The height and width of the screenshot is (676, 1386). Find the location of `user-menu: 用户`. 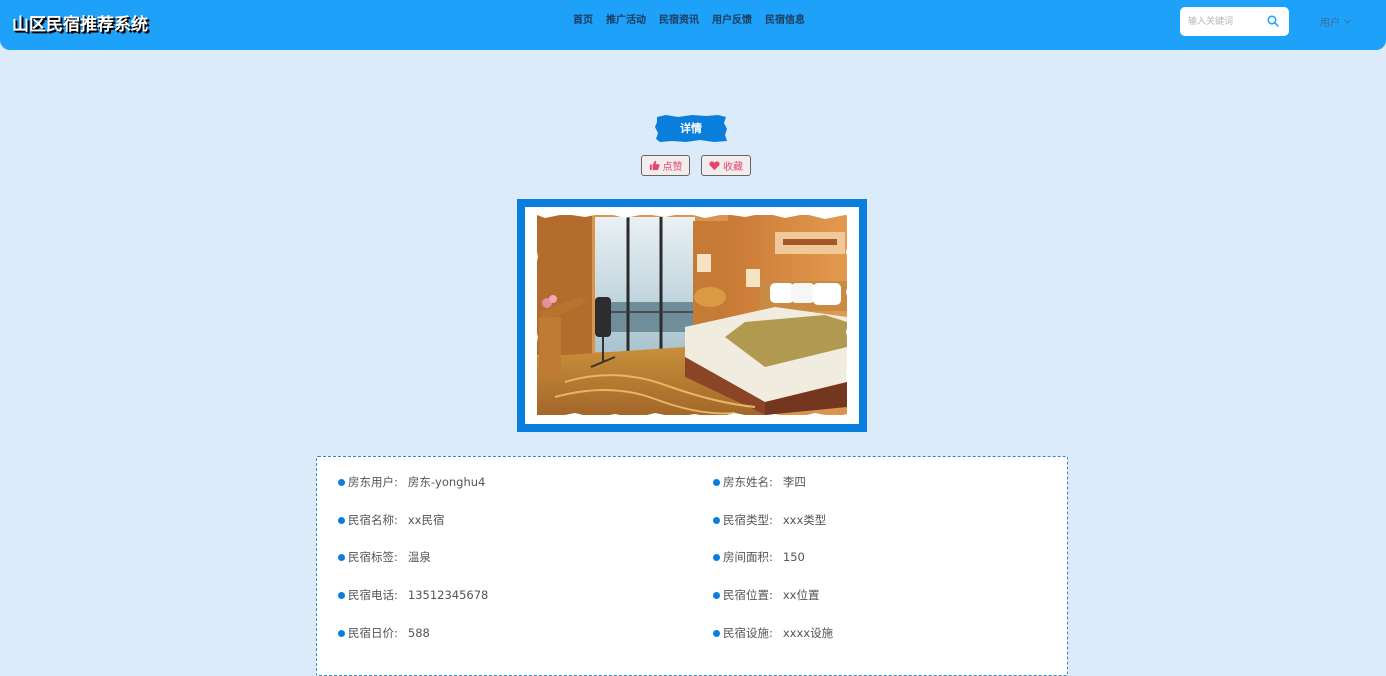

user-menu: 用户 is located at coordinates (1335, 21).